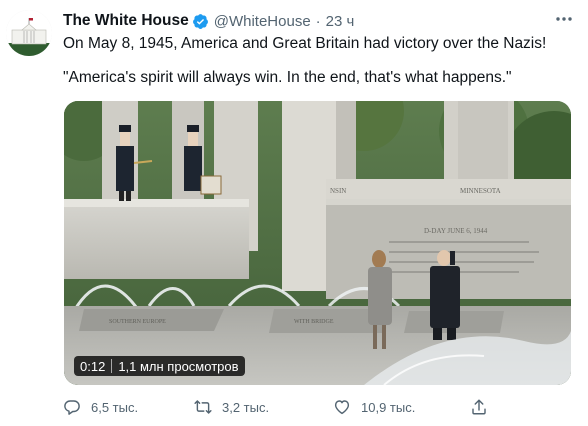 This screenshot has width=588, height=426. What do you see at coordinates (178, 366) in the screenshot?
I see `video-views: 1,1 млн просмотров` at bounding box center [178, 366].